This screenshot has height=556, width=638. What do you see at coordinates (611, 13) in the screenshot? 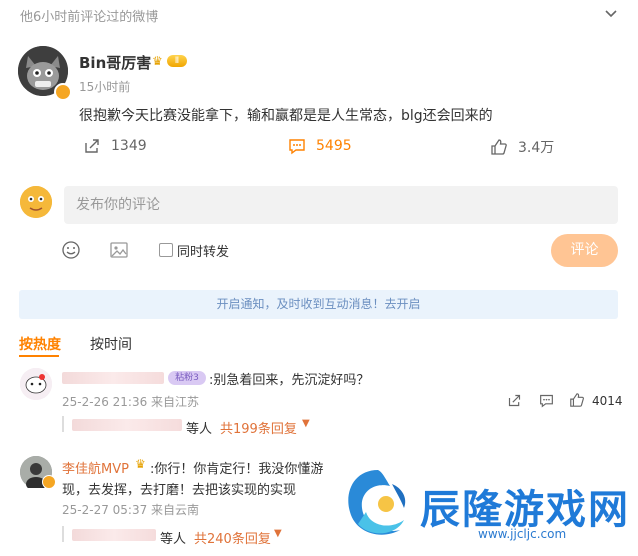
I see `chevron-down-icon` at bounding box center [611, 13].